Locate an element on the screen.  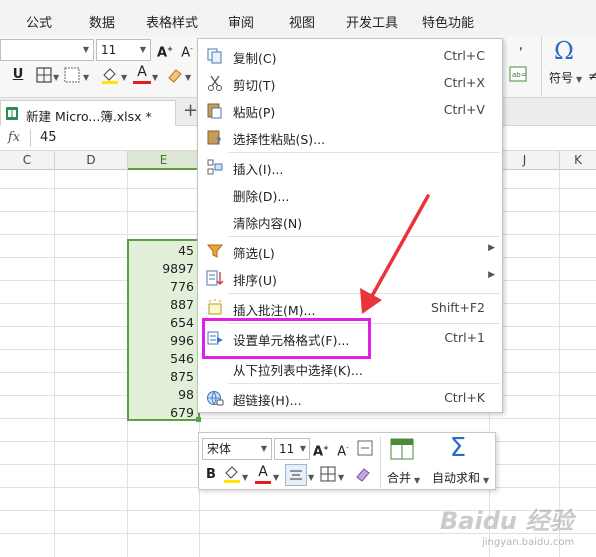
menu-item-shortcut: Ctrl+1 is located at coordinates (464, 337).